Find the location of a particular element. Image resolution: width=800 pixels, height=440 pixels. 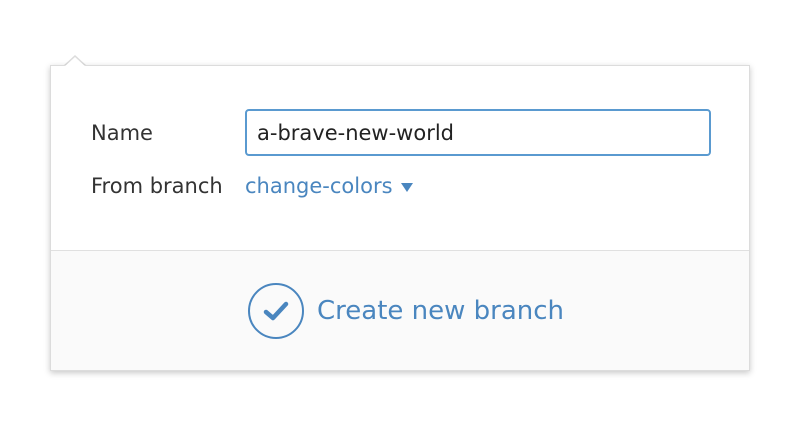

from-branch-dropdown: change-colors is located at coordinates (329, 186).